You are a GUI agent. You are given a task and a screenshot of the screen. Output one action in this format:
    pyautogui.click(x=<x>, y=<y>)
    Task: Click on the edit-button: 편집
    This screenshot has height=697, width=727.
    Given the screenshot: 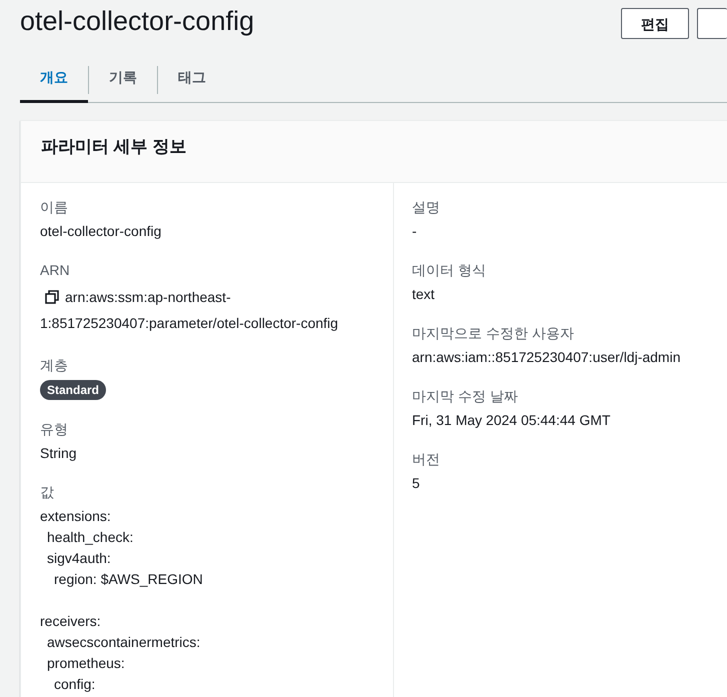 What is the action you would take?
    pyautogui.click(x=655, y=23)
    